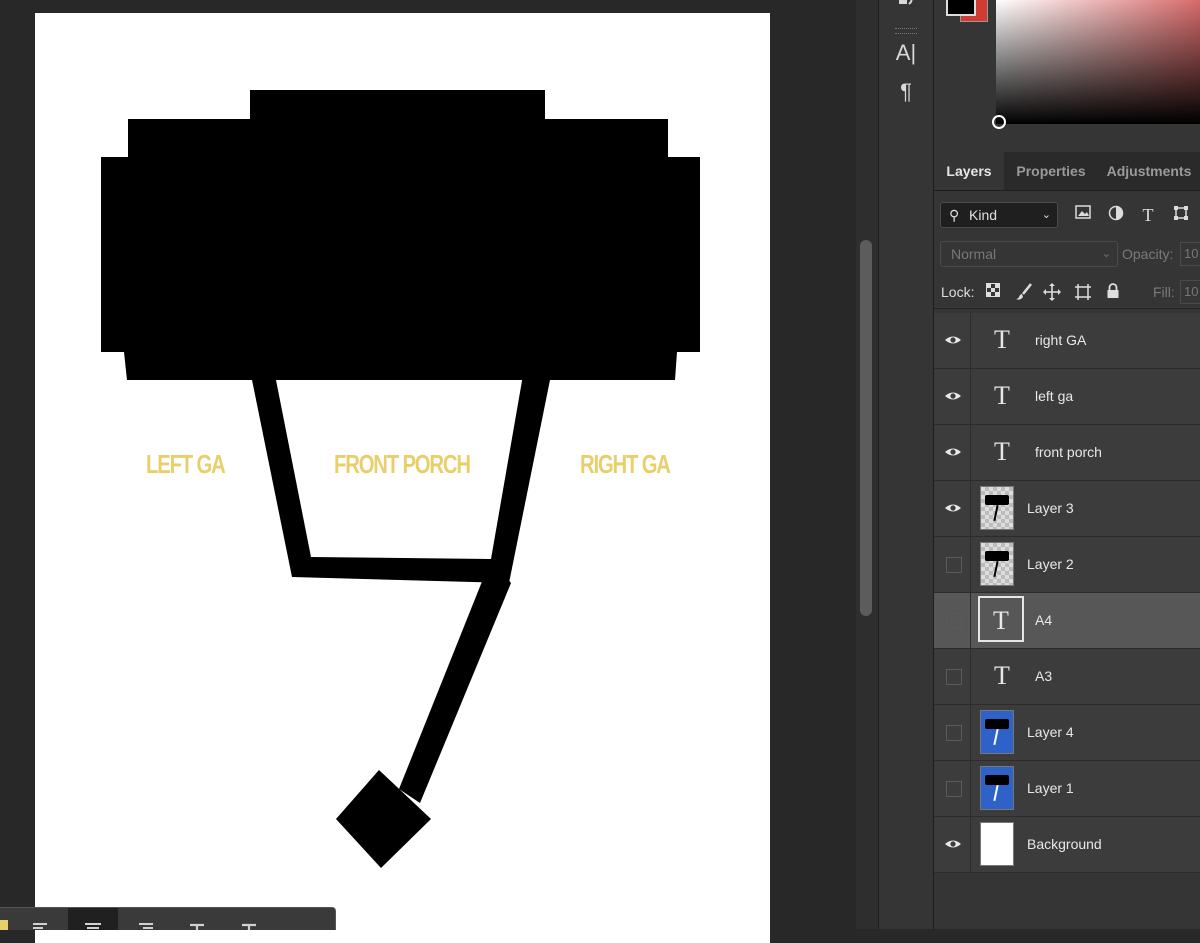  Describe the element at coordinates (1067, 292) in the screenshot. I see `lock-row: Lock: Fill: 10` at that location.